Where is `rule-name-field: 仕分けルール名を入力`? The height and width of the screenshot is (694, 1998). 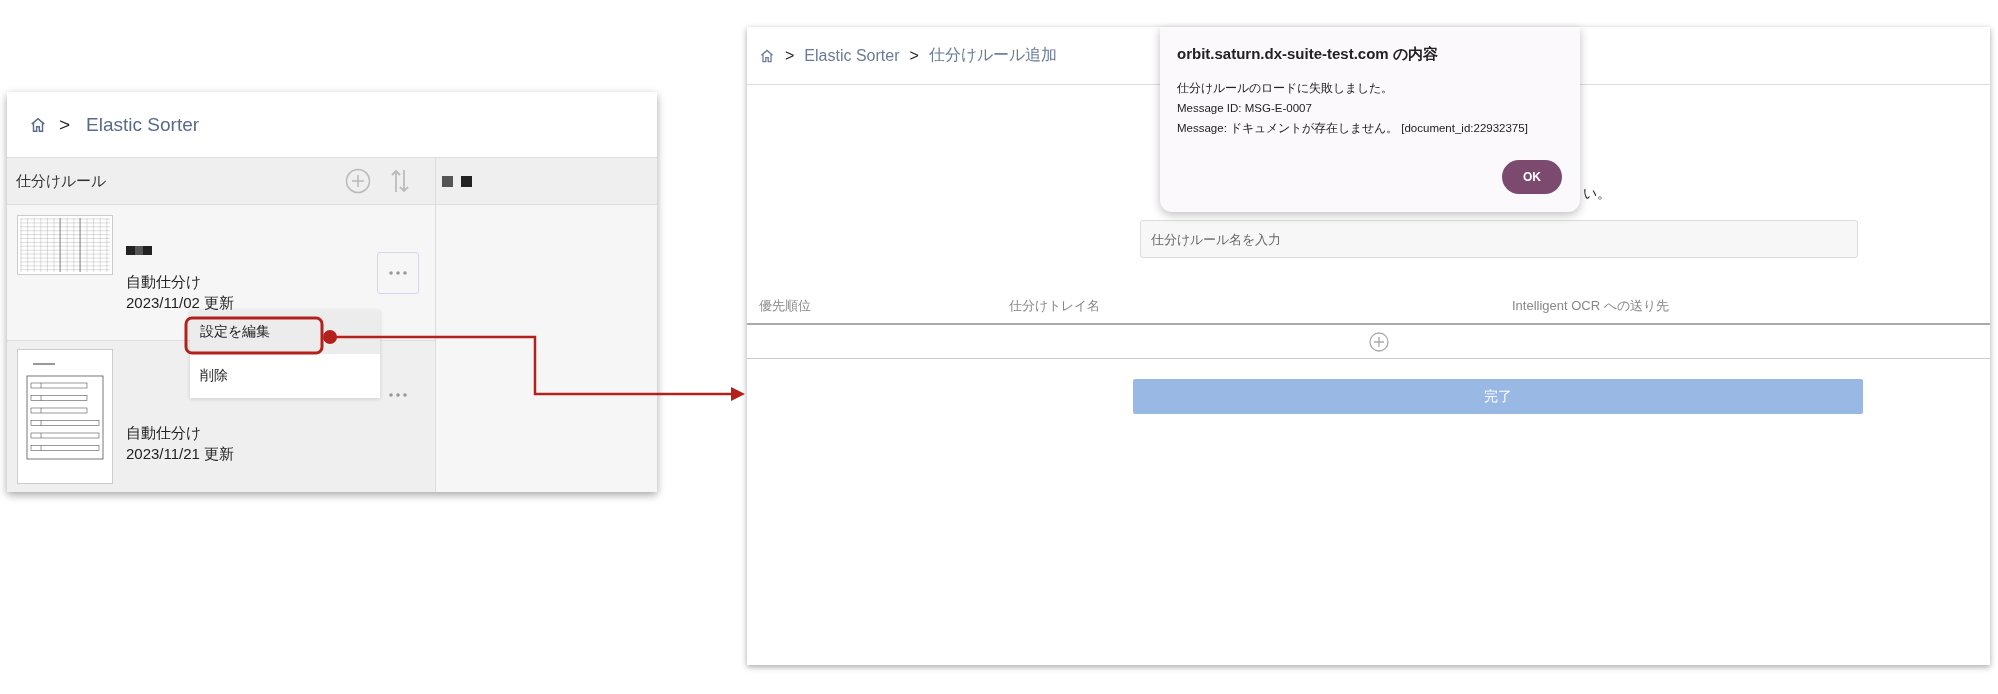
rule-name-field: 仕分けルール名を入力 is located at coordinates (1499, 239).